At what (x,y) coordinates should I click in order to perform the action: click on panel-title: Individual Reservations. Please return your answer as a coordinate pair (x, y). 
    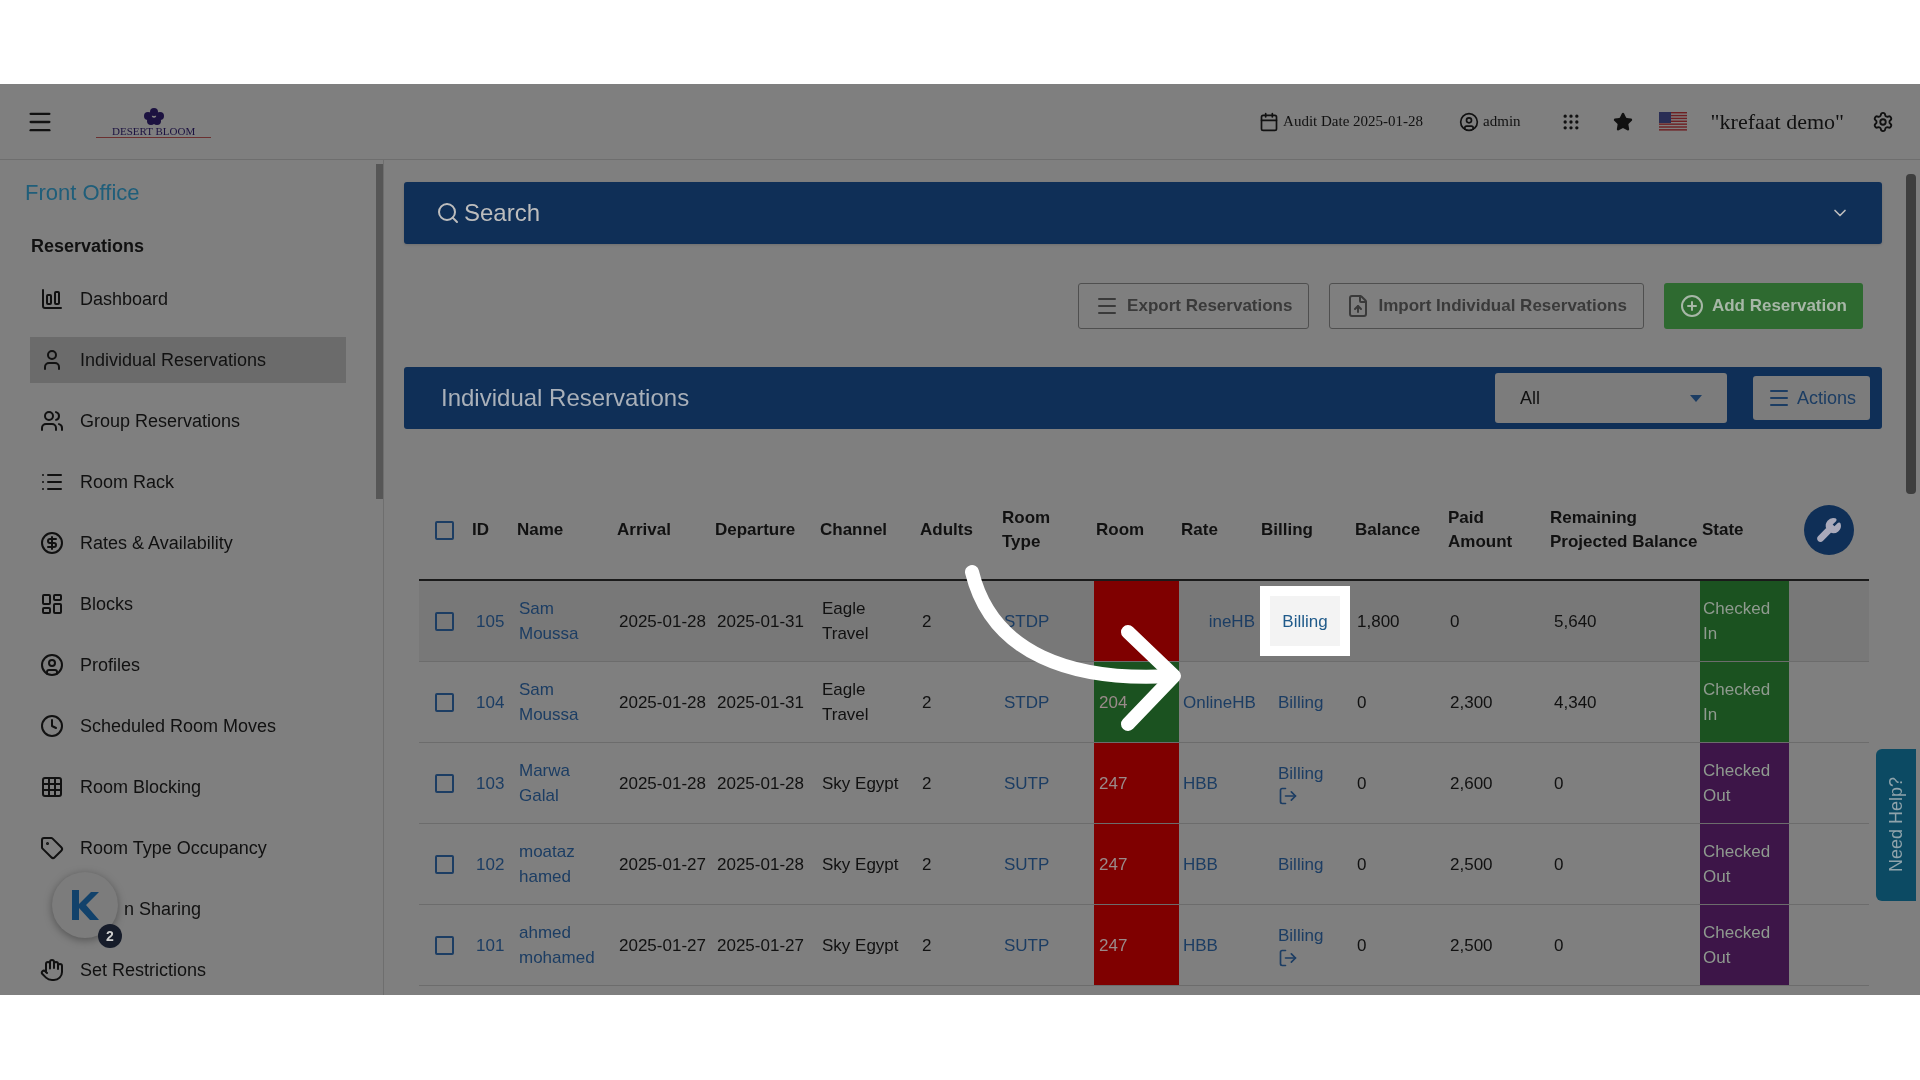
    Looking at the image, I should click on (565, 398).